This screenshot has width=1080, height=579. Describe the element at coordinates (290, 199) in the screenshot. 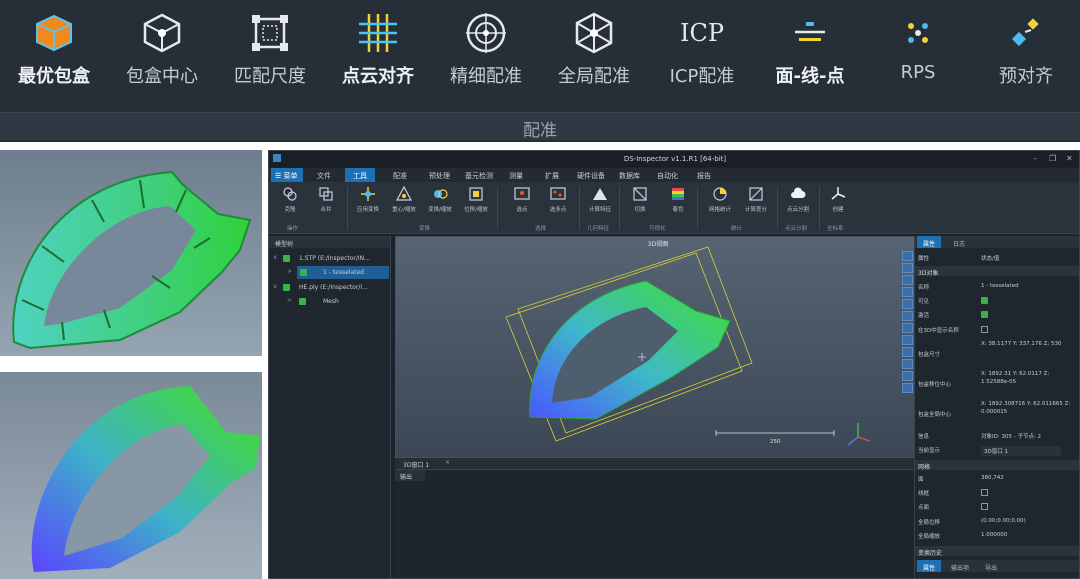

I see `clone-button: 克隆` at that location.